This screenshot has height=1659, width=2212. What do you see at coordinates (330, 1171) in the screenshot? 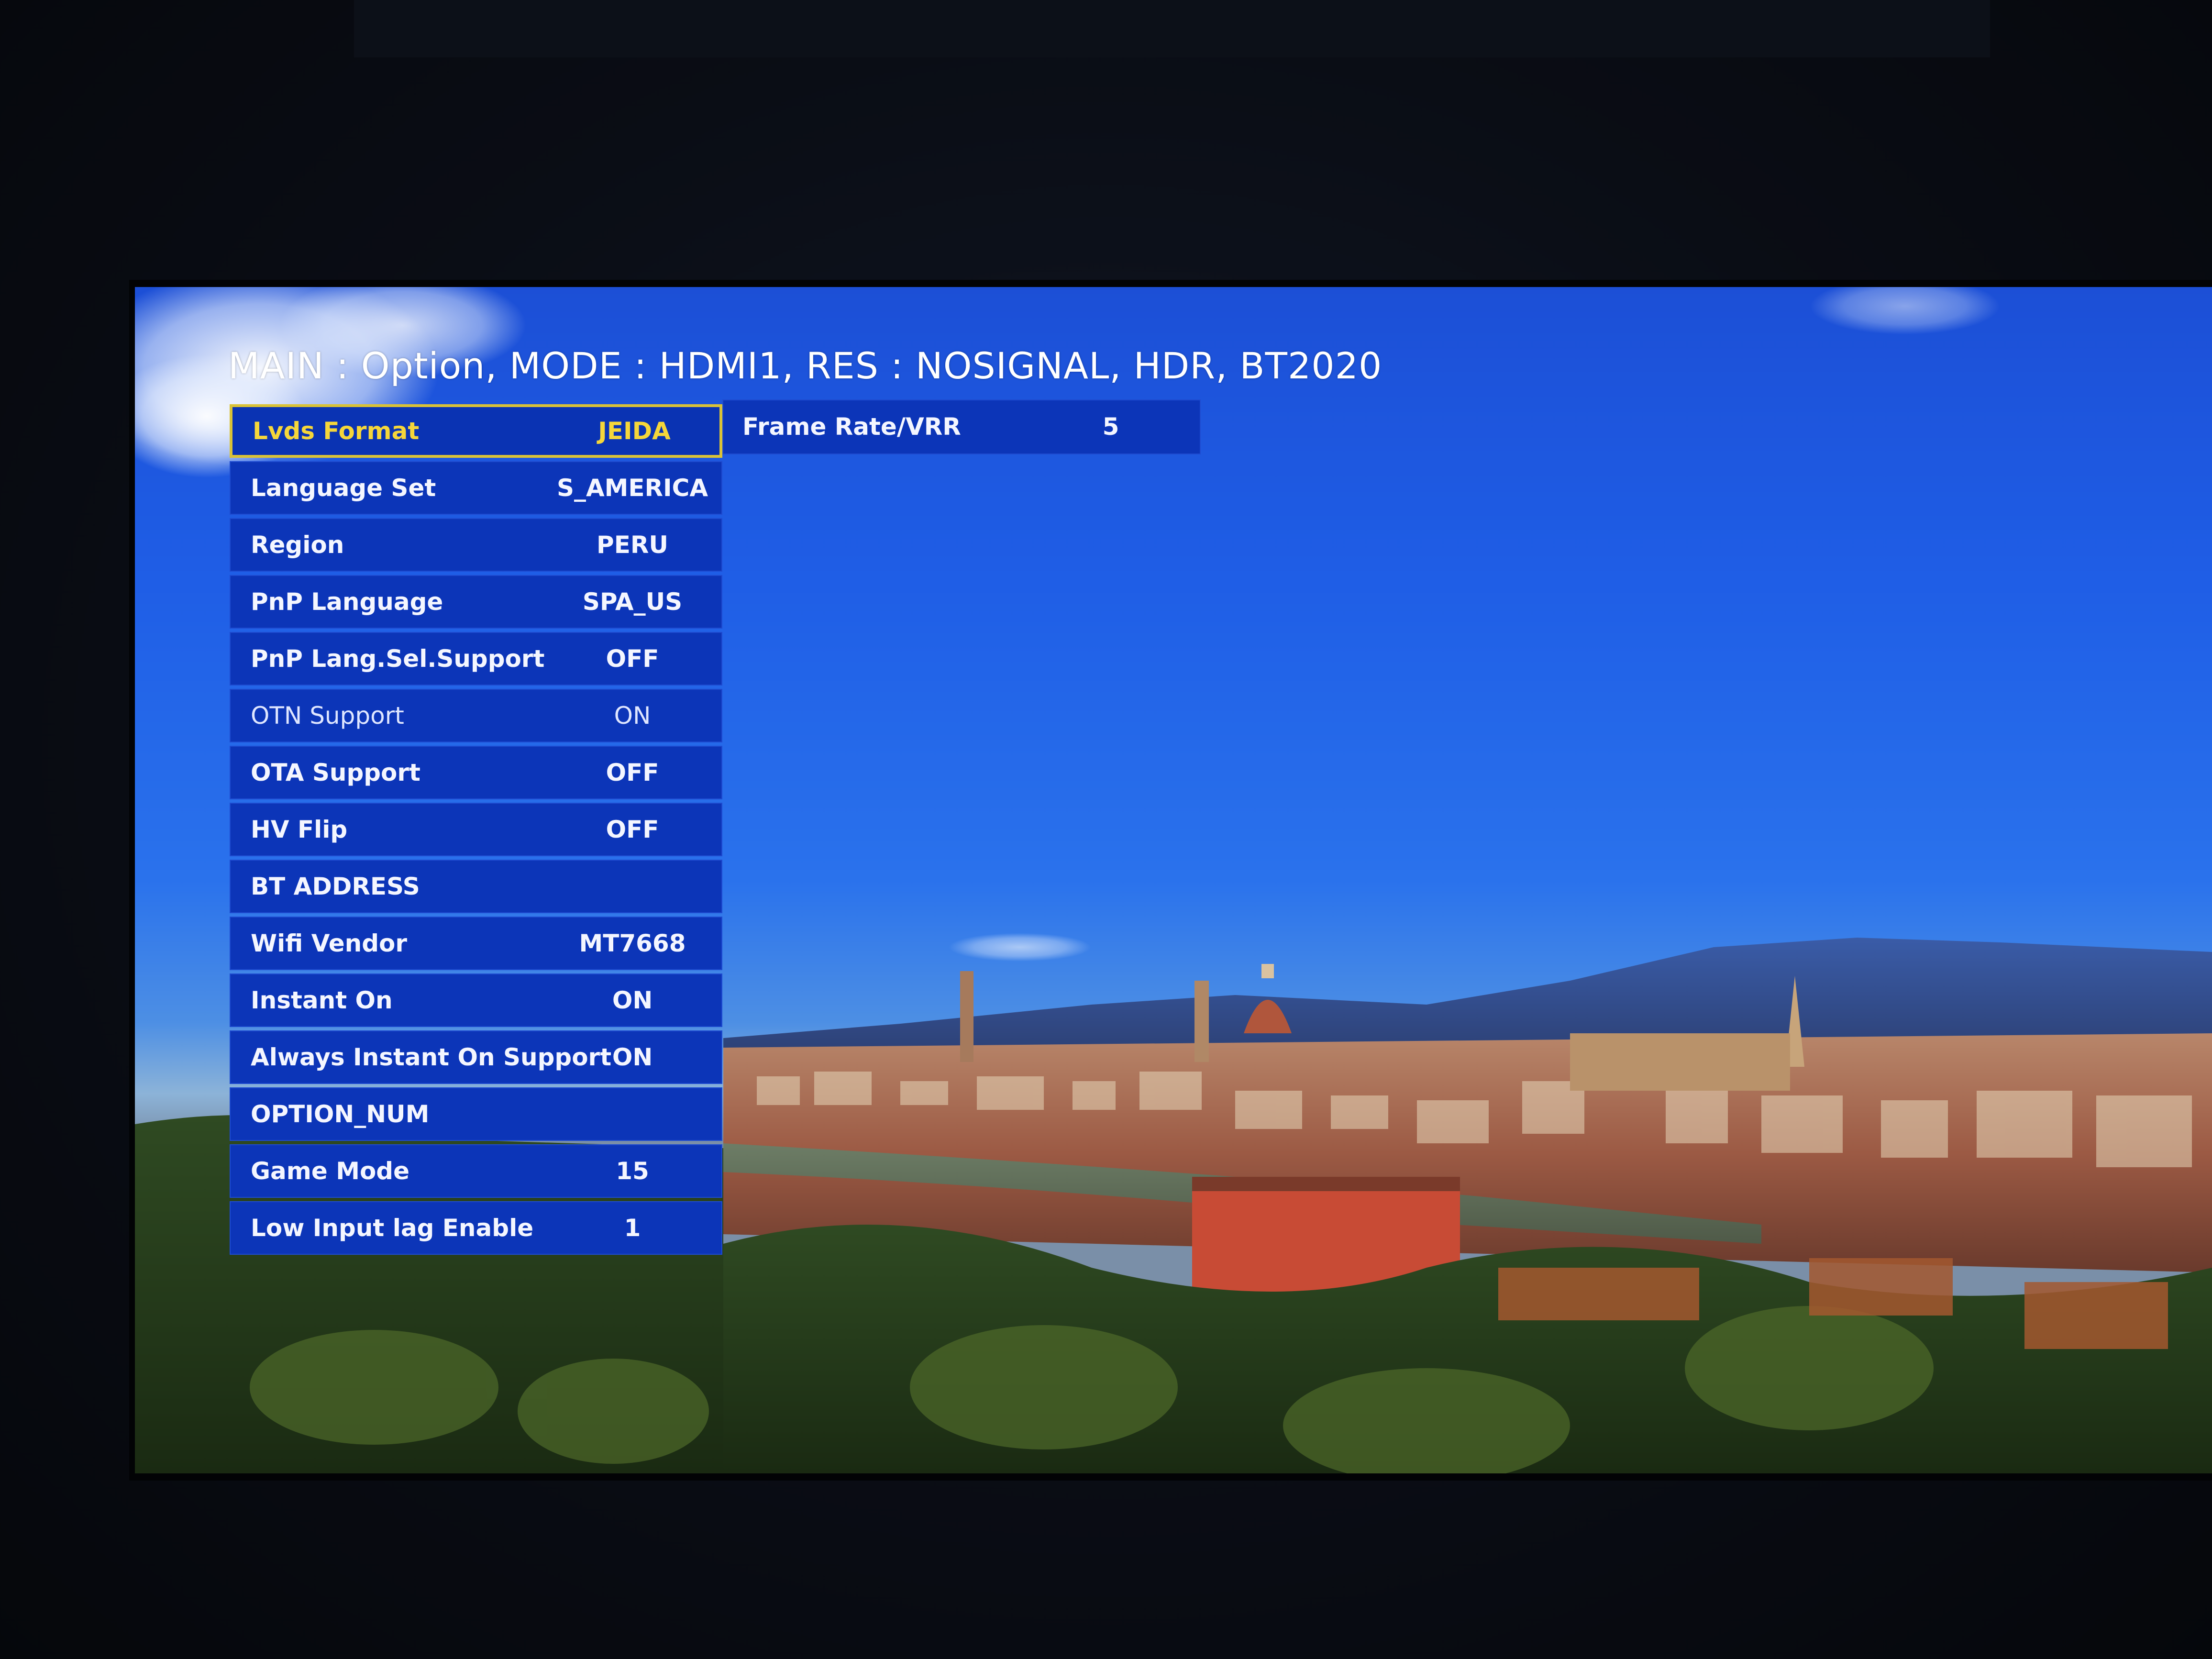
I see `menu-item-label: Game Mode` at bounding box center [330, 1171].